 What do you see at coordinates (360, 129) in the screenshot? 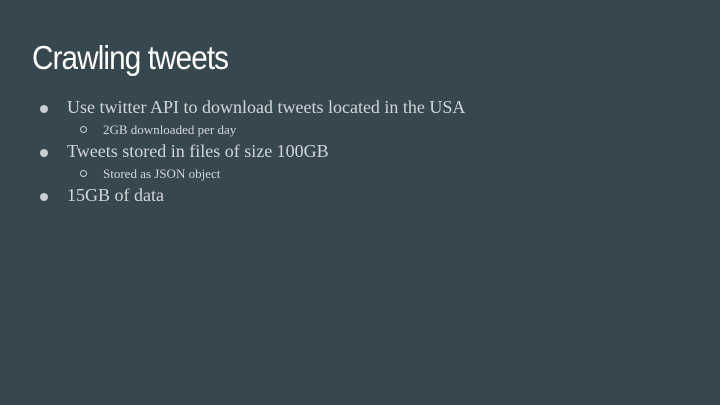
I see `sub-bullet-item: 2GB downloaded per day` at bounding box center [360, 129].